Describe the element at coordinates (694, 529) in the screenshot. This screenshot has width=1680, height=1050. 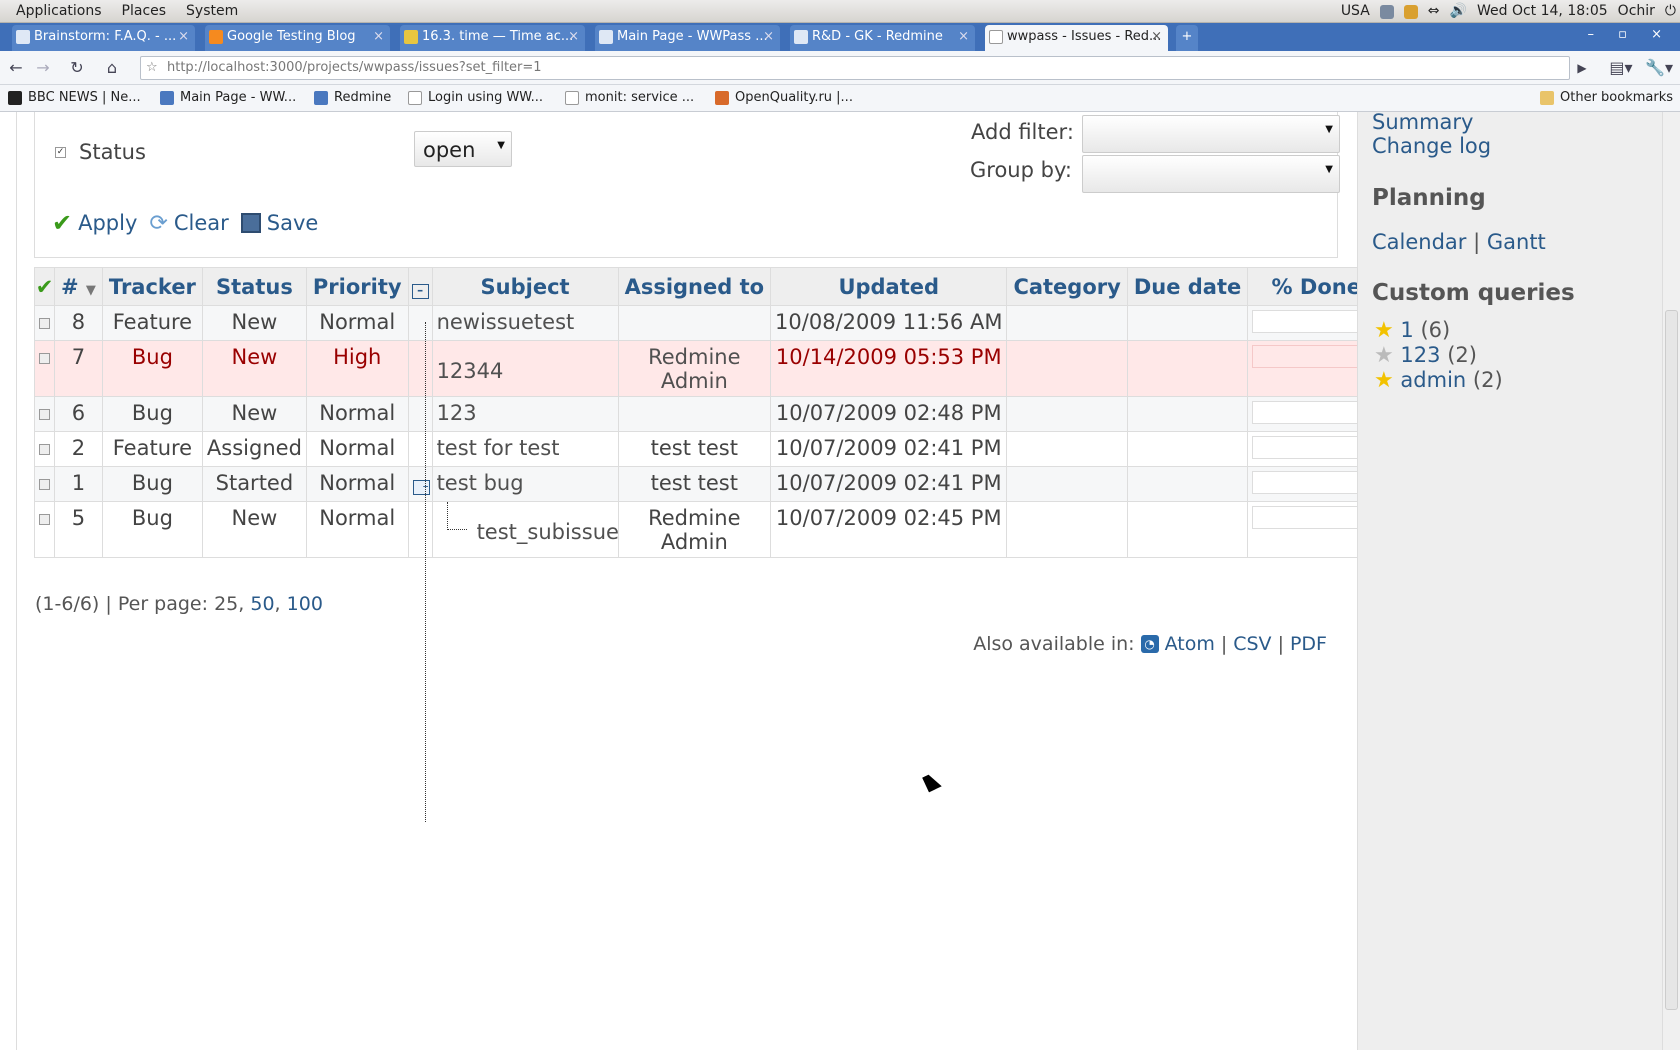
I see `issue-assigned-to: Redmine Admin` at that location.